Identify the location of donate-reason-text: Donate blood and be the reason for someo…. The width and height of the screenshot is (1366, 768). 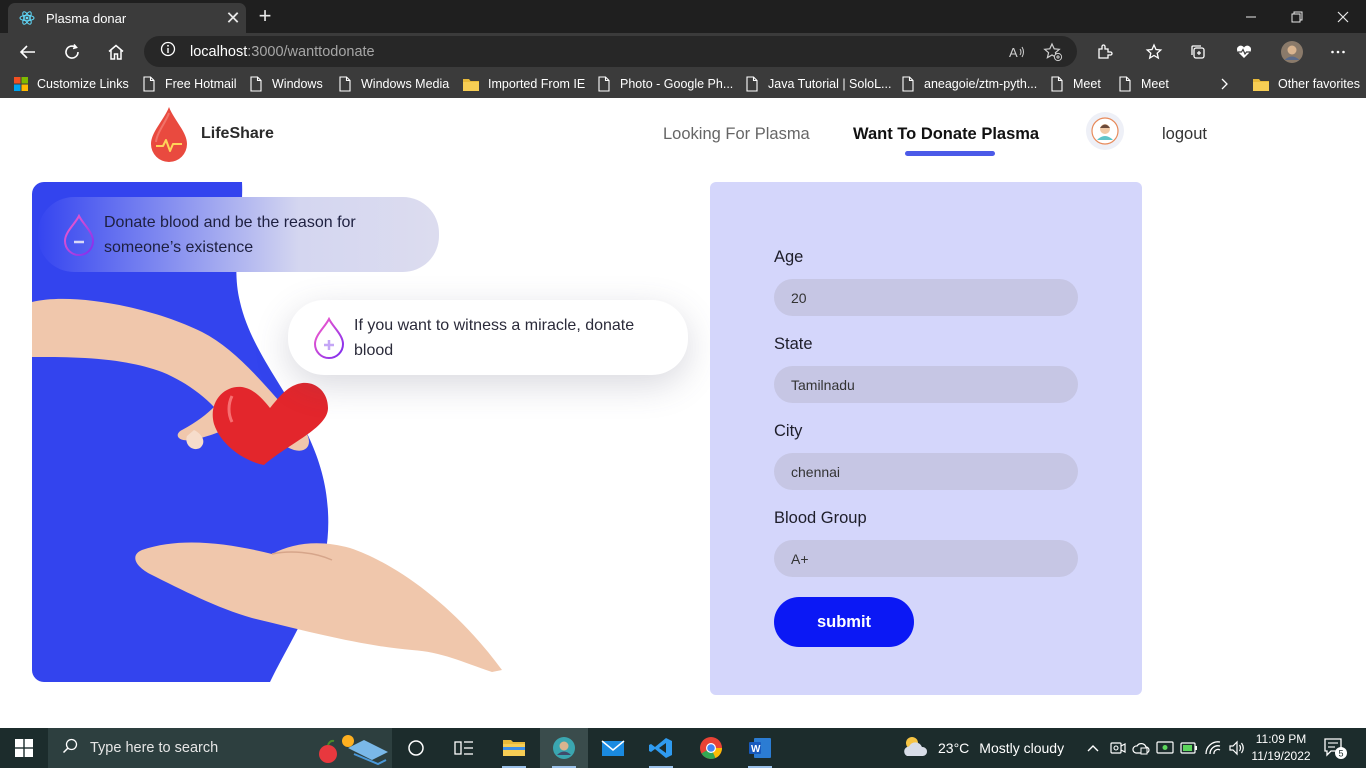
(230, 234).